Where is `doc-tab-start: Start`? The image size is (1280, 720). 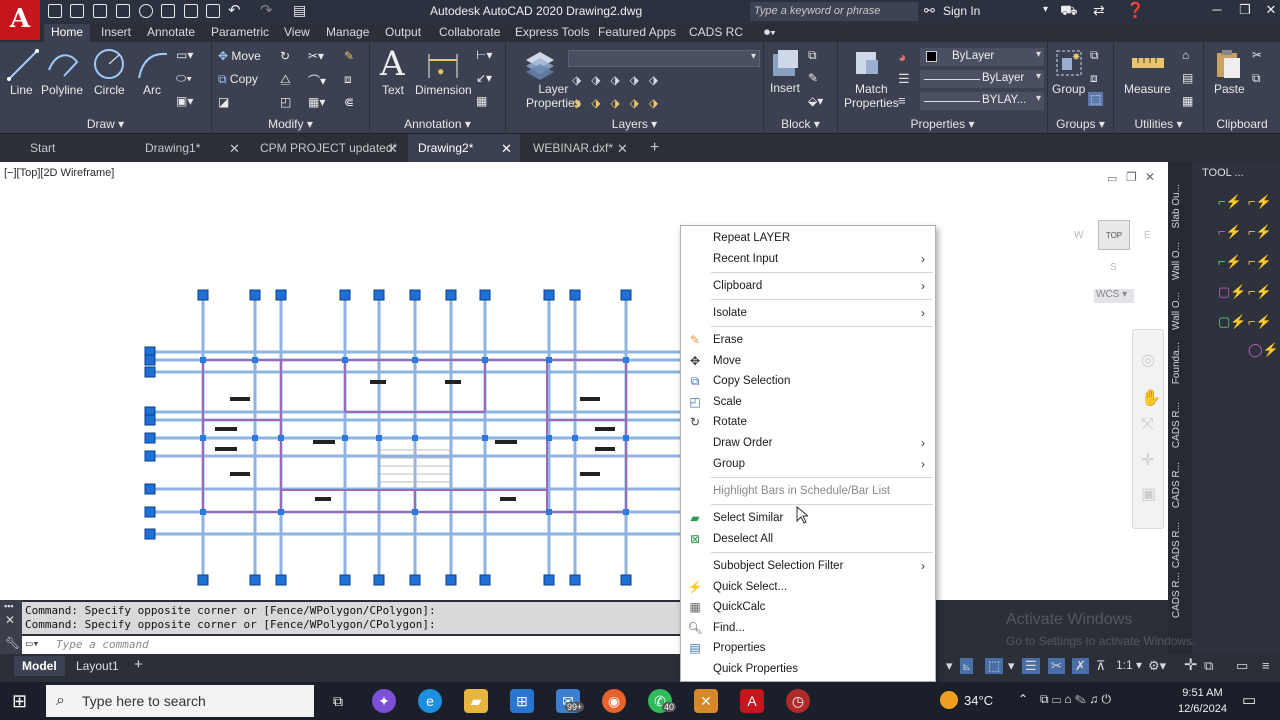
doc-tab-start: Start is located at coordinates (75, 148).